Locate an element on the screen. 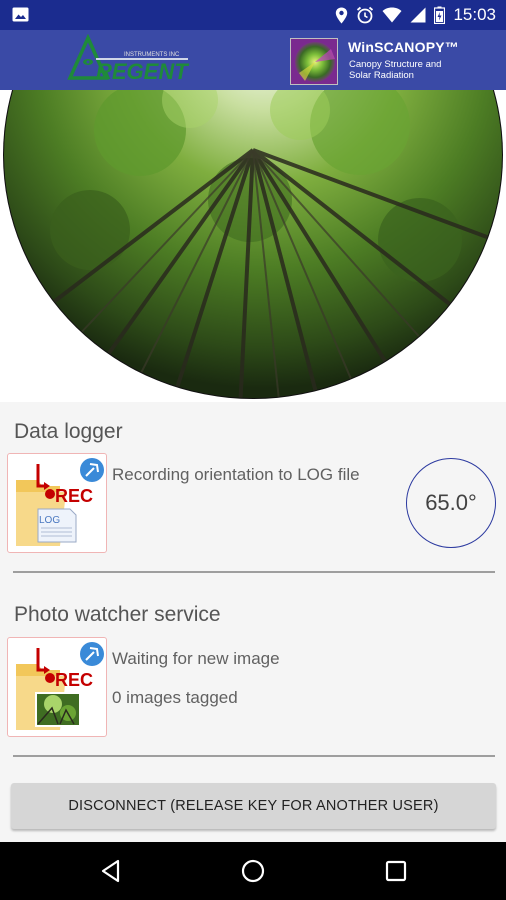 This screenshot has height=900, width=506. photo-watcher-rec-icon: REC is located at coordinates (57, 687).